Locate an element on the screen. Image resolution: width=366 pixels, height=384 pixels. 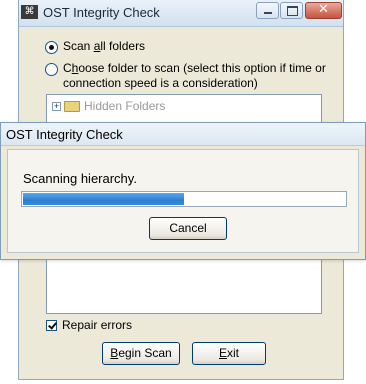
repair-errors-label: Repair errors is located at coordinates (97, 325).